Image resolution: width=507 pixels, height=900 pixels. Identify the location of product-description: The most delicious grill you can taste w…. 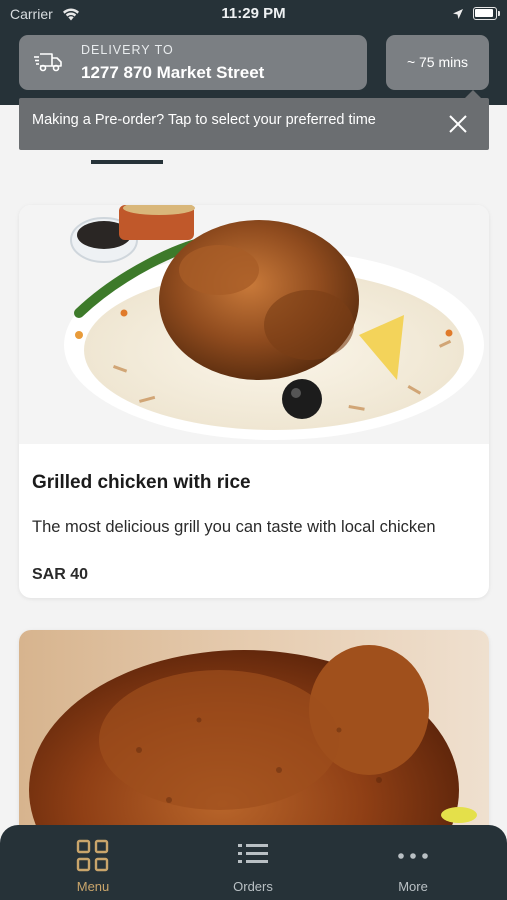
(234, 527).